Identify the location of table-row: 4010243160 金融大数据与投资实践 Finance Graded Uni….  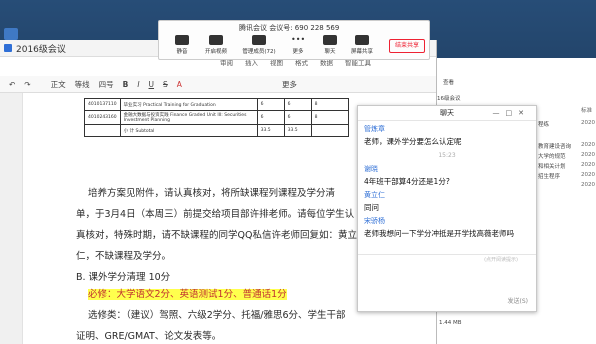
(216, 117).